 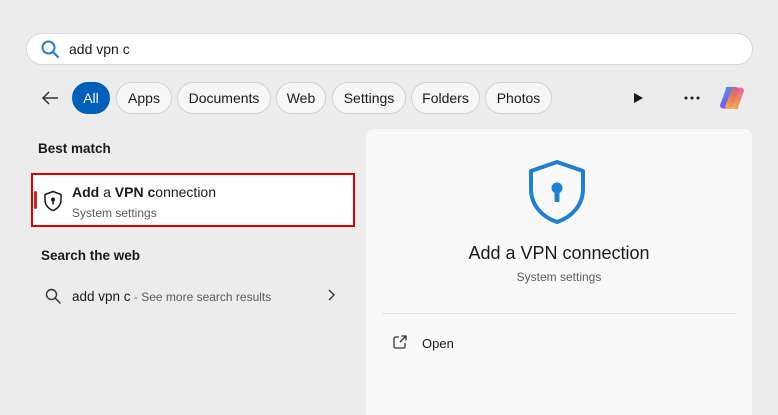 I want to click on selection-accent, so click(x=35, y=200).